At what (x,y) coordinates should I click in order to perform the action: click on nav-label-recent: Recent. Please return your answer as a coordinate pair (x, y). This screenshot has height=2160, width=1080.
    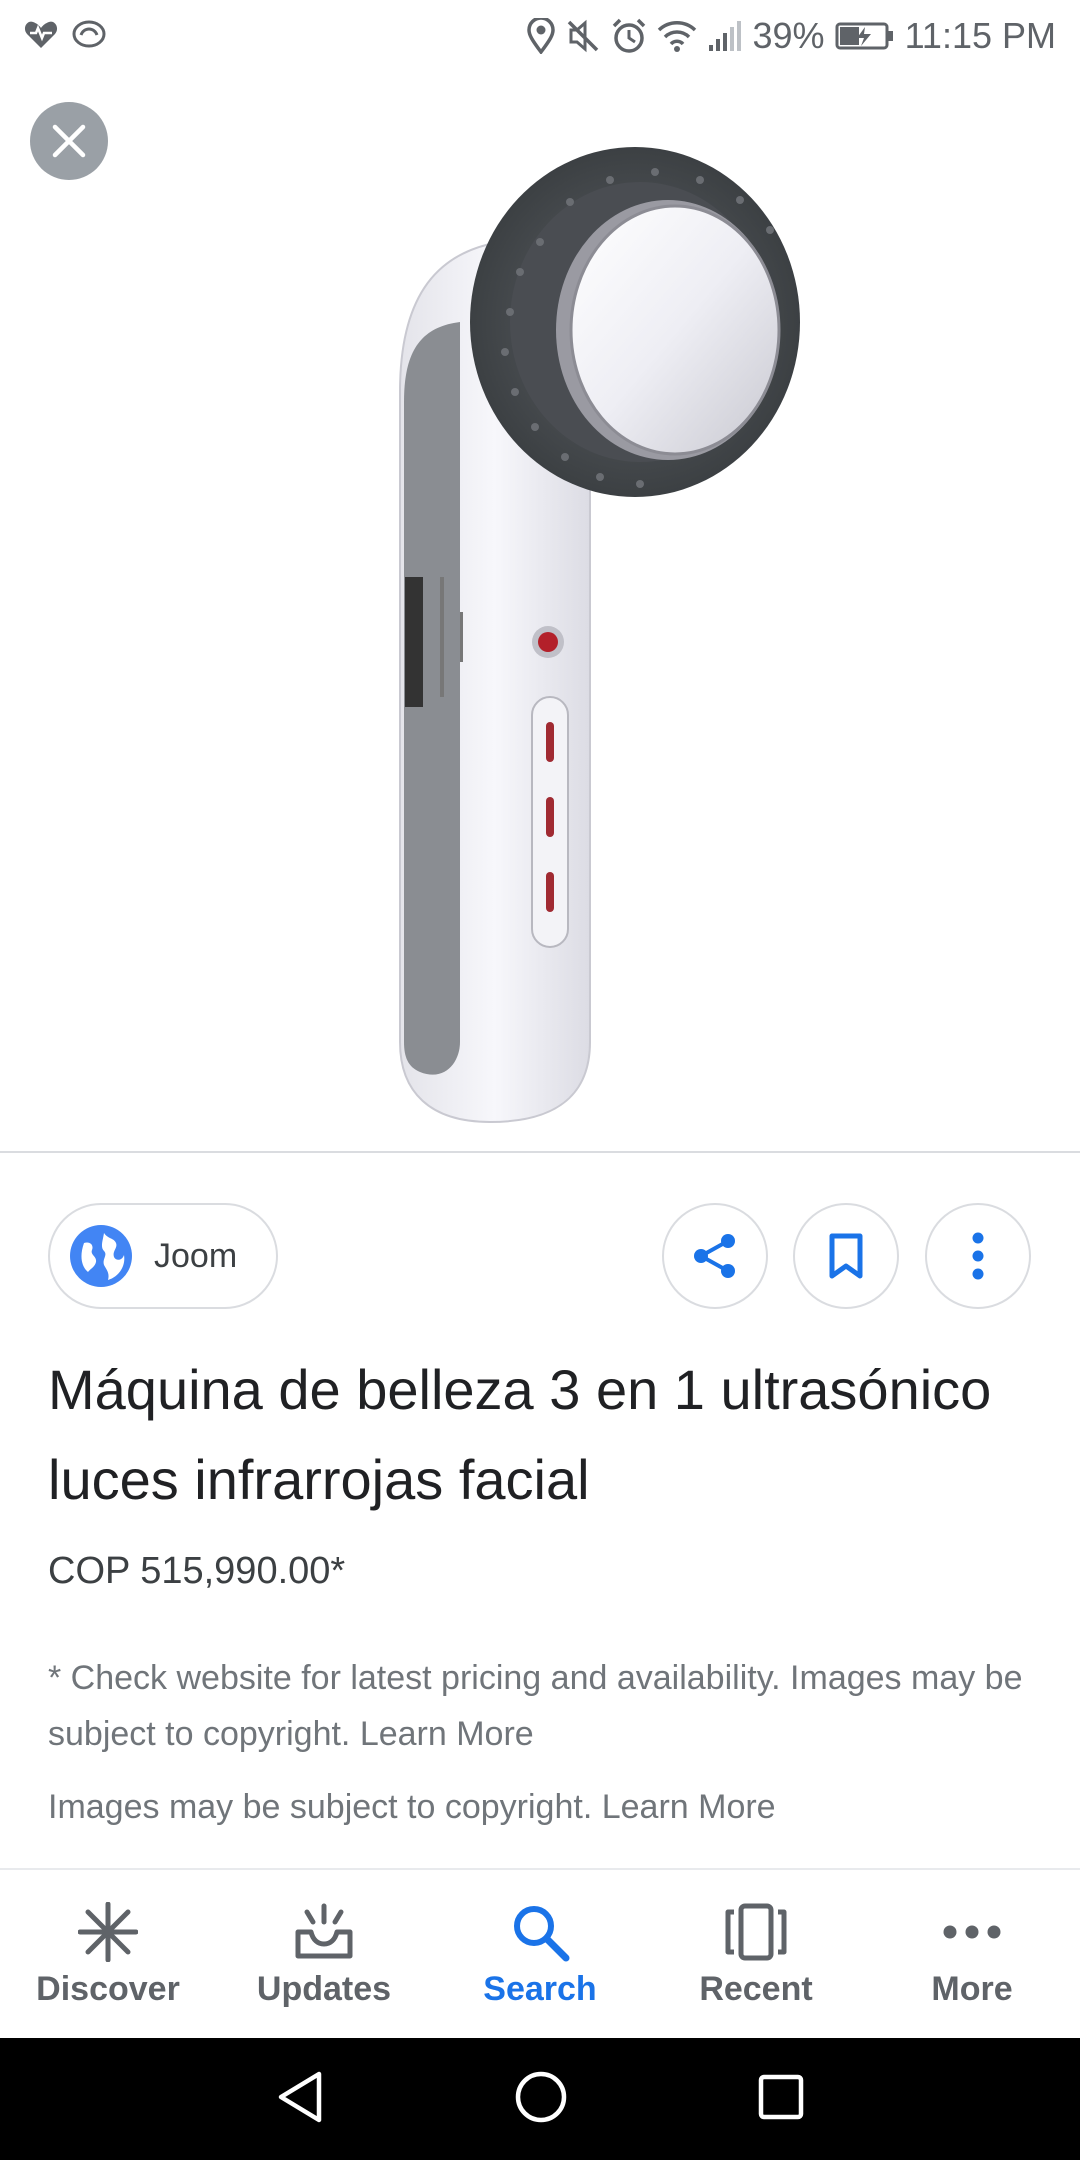
    Looking at the image, I should click on (756, 1988).